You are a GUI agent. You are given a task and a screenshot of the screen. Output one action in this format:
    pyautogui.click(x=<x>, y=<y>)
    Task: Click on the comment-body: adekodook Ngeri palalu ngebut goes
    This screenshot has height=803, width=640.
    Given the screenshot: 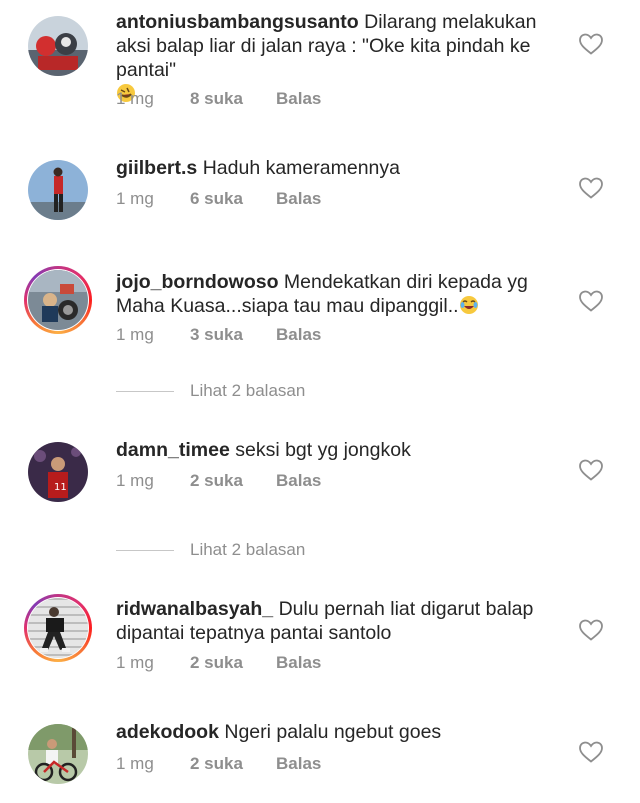 What is the action you would take?
    pyautogui.click(x=341, y=732)
    